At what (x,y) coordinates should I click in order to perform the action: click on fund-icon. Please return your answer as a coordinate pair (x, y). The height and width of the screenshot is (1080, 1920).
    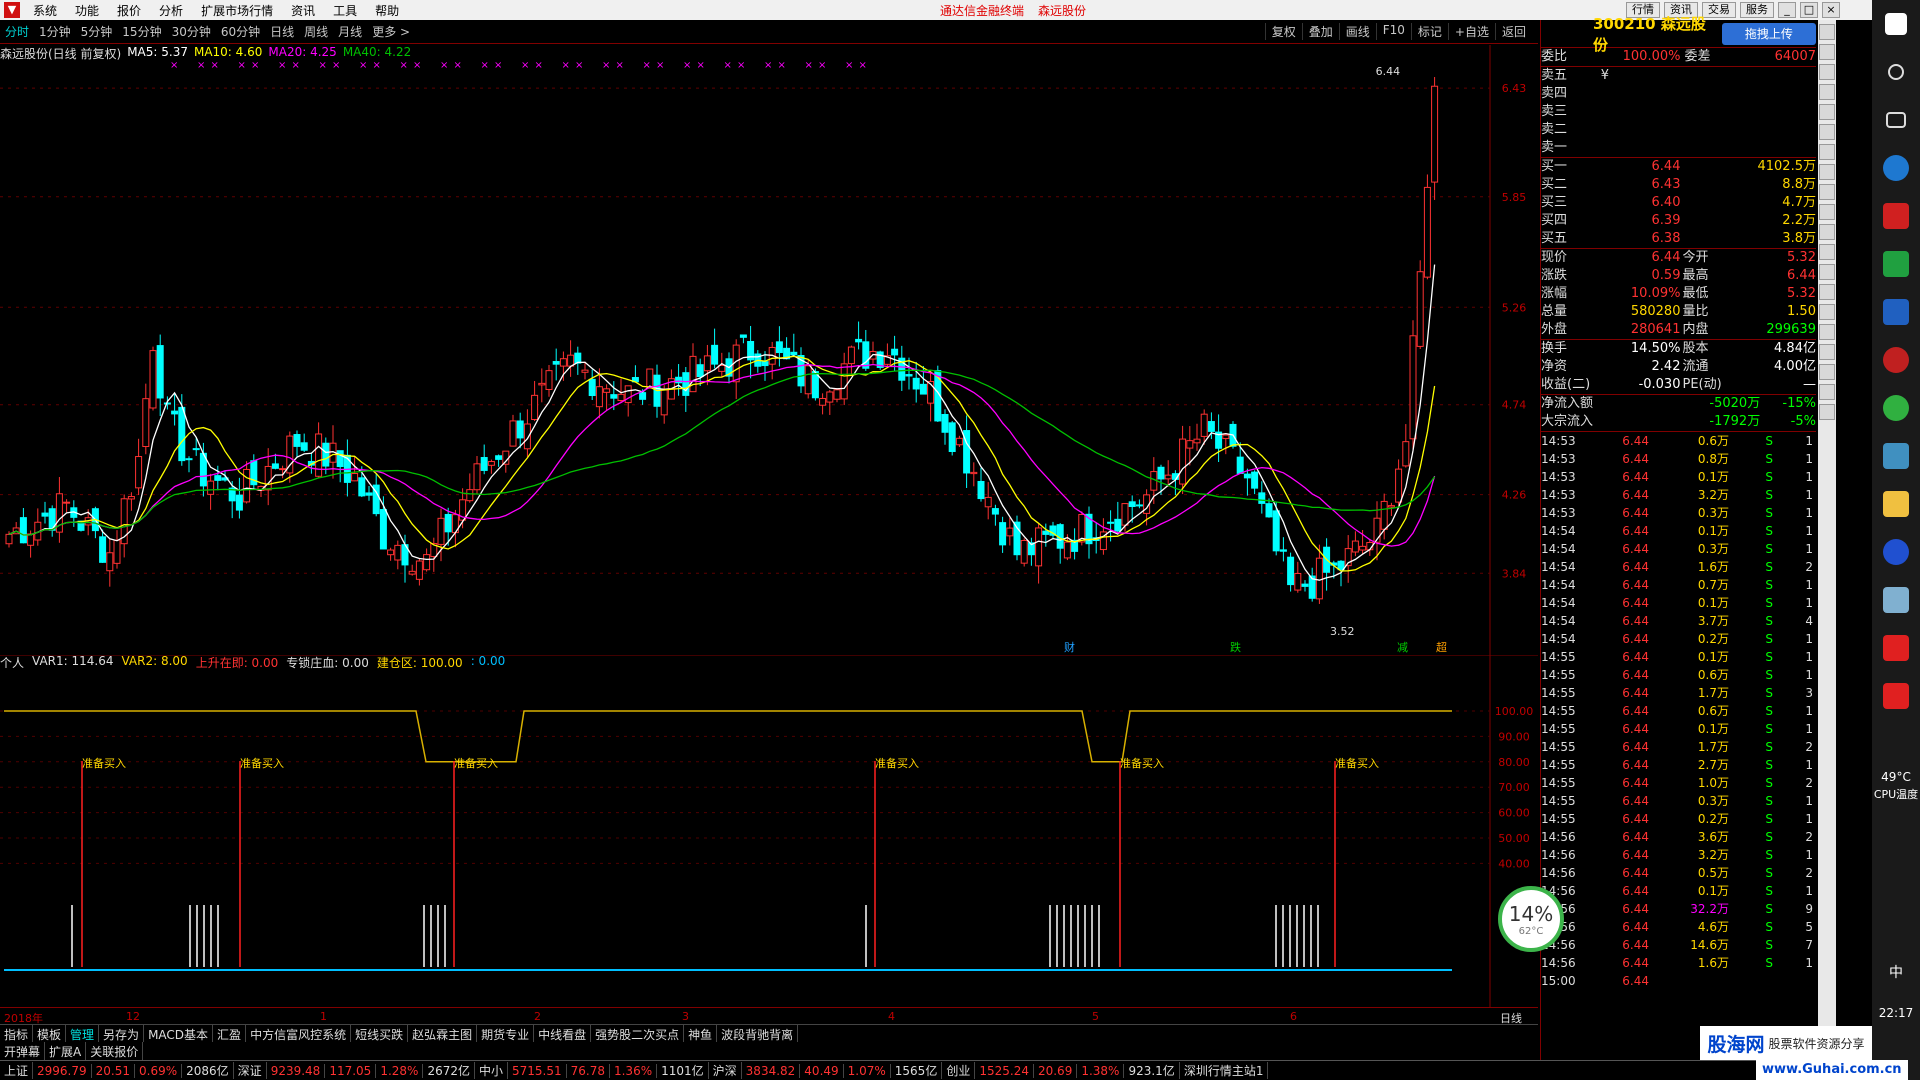
    Looking at the image, I should click on (1827, 172).